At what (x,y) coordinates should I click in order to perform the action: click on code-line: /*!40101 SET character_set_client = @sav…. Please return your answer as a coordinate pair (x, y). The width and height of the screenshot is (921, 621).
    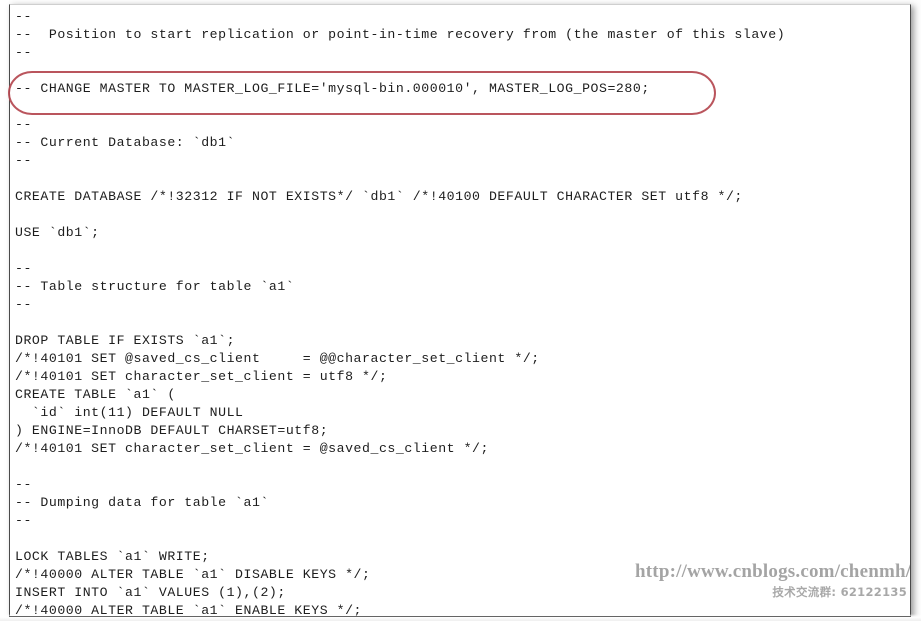
    Looking at the image, I should click on (252, 448).